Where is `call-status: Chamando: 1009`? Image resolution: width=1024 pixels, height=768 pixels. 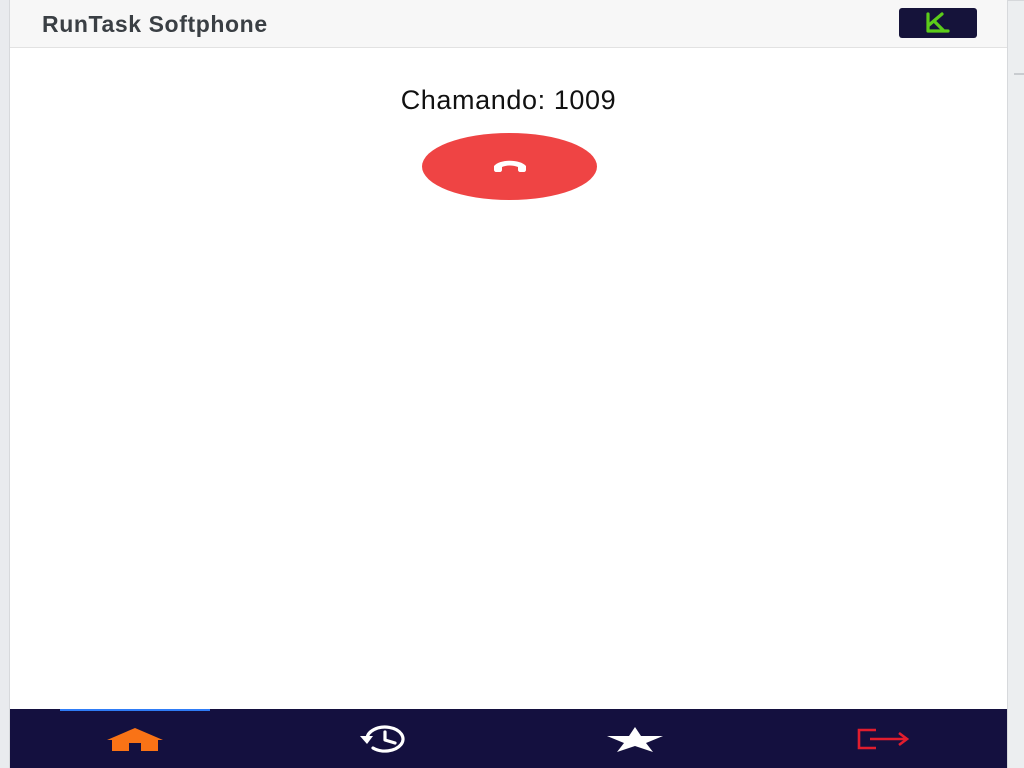 call-status: Chamando: 1009 is located at coordinates (508, 100).